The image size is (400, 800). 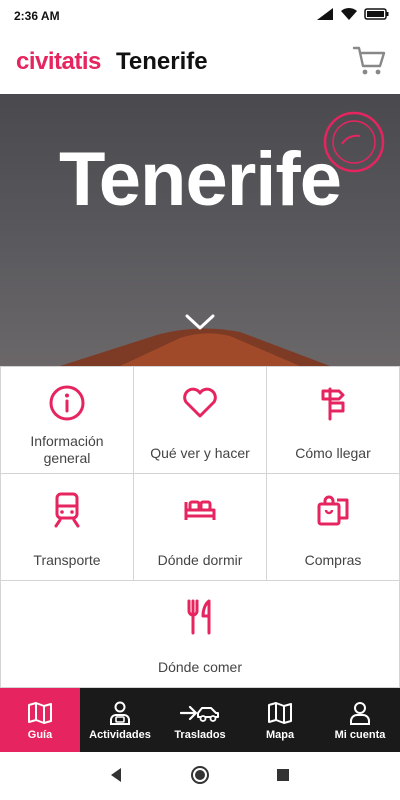 What do you see at coordinates (67, 560) in the screenshot?
I see `grid-item-label: Transporte` at bounding box center [67, 560].